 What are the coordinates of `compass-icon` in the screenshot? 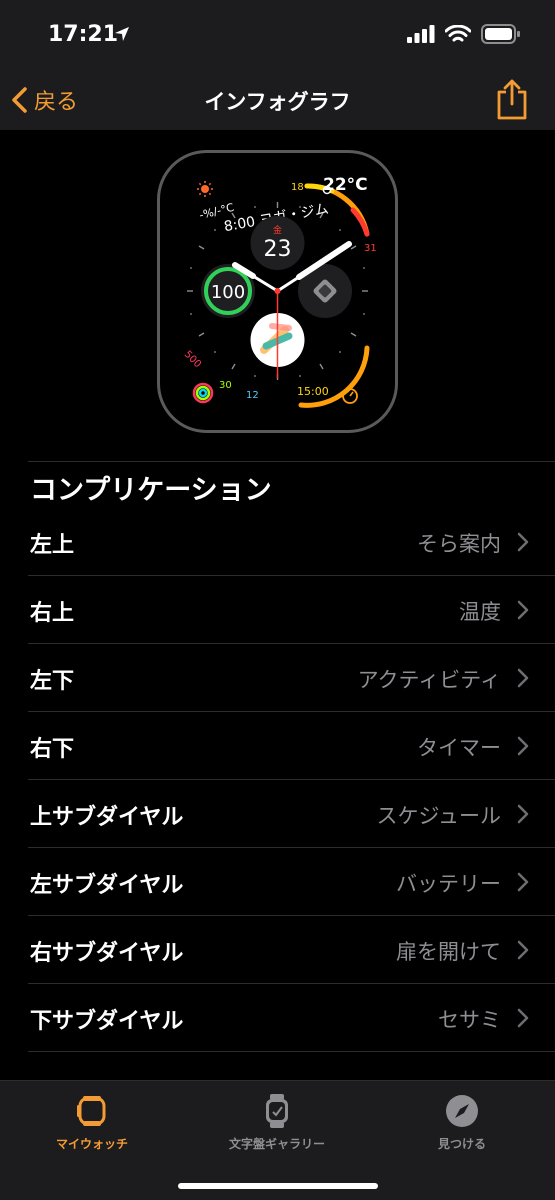 It's located at (462, 1111).